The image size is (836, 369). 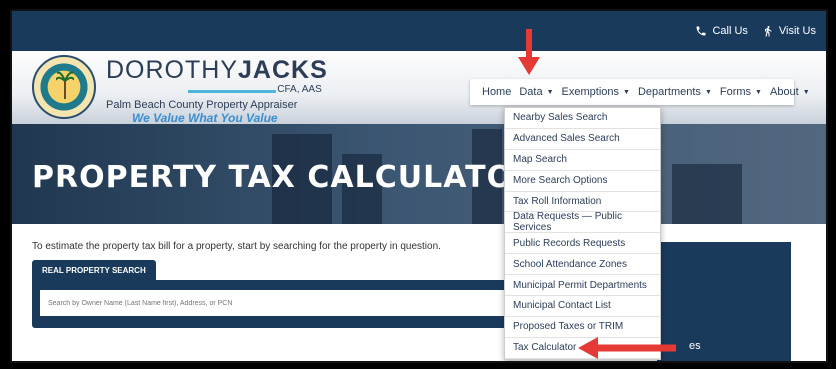 I want to click on nav-item-departments: Departments ▼, so click(x=675, y=92).